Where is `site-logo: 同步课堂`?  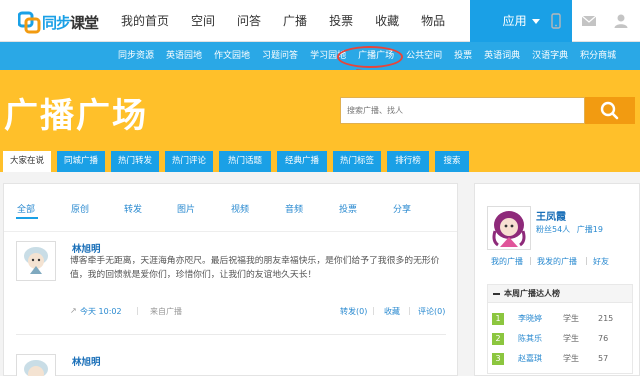 site-logo: 同步课堂 is located at coordinates (63, 22).